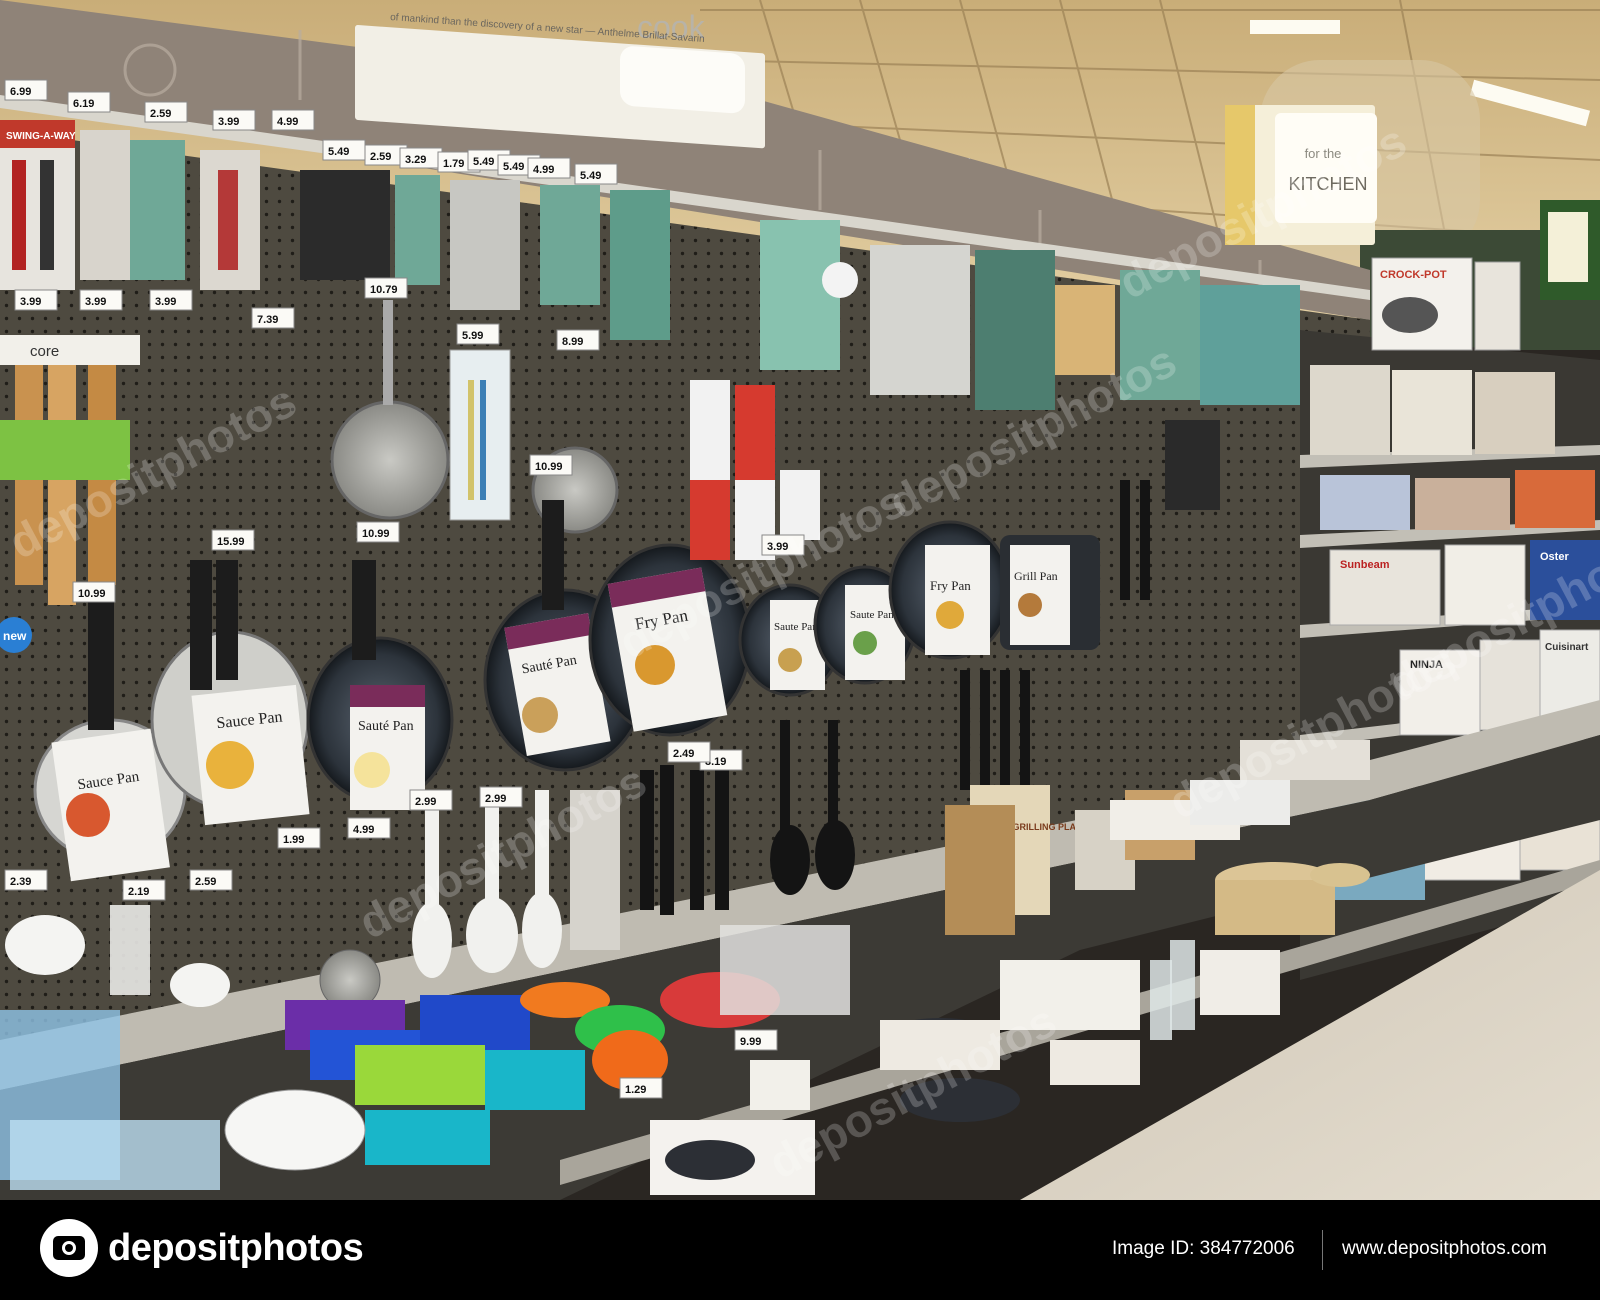  I want to click on grill-pan-label: Grill Pan, so click(1036, 576).